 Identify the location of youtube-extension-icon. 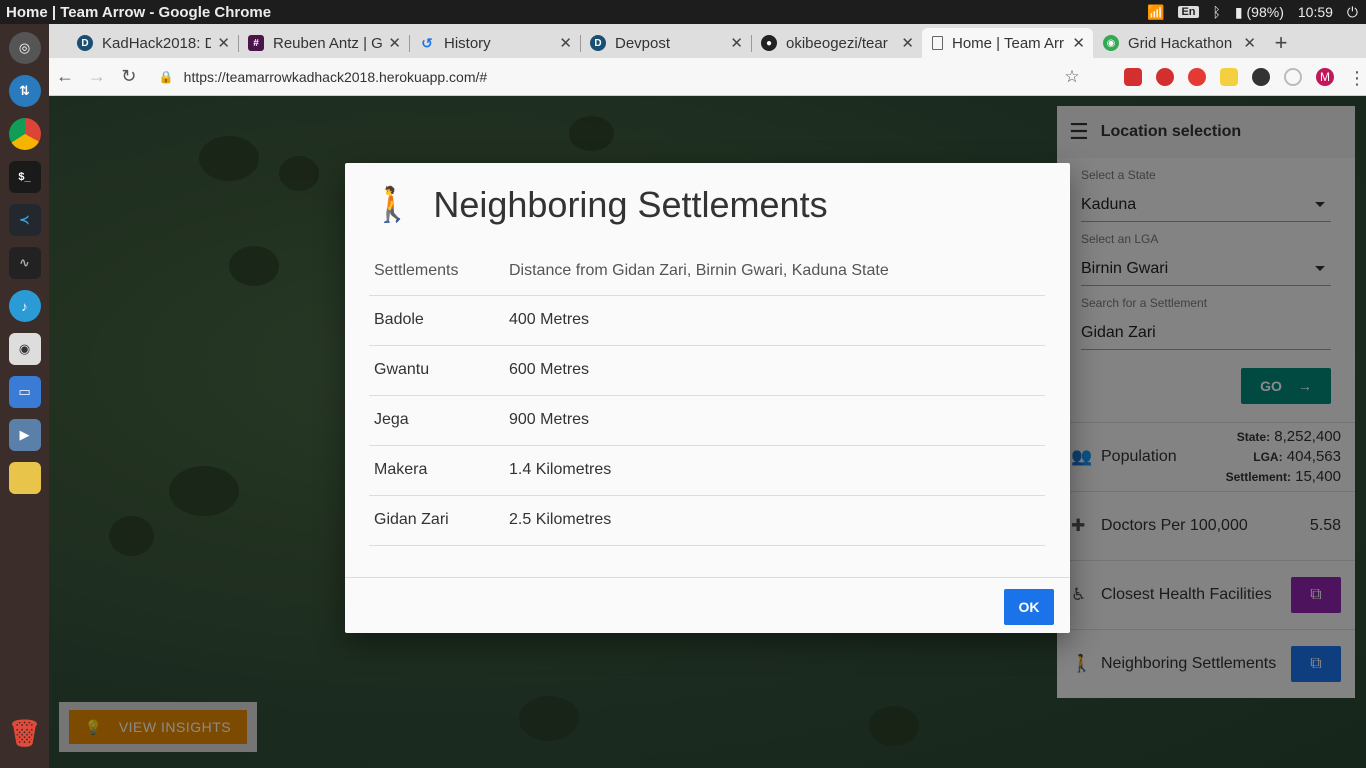
(1133, 76).